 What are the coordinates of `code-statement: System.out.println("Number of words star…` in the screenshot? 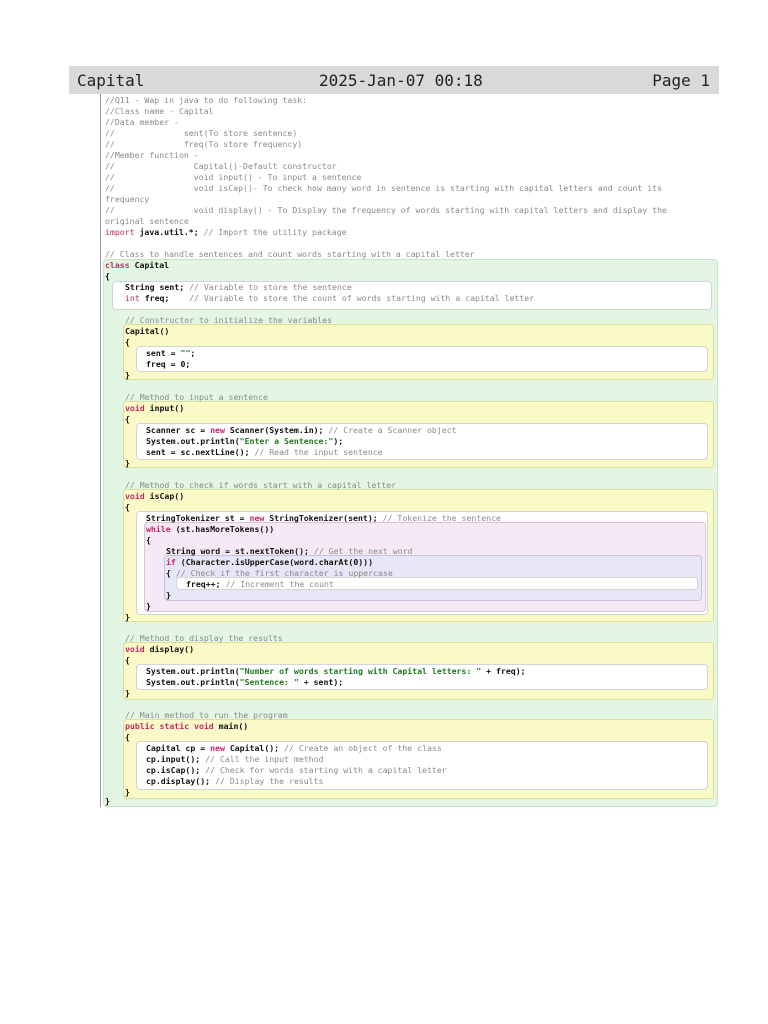 It's located at (336, 671).